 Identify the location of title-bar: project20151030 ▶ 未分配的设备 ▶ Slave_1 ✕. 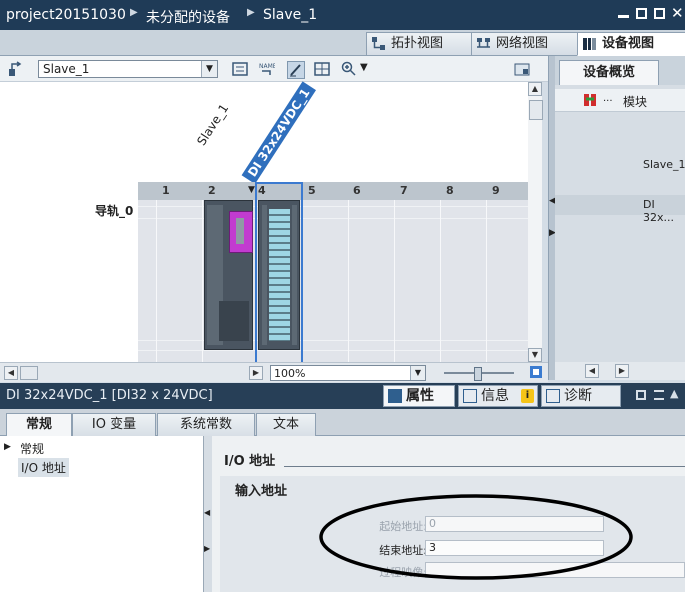
(342, 15).